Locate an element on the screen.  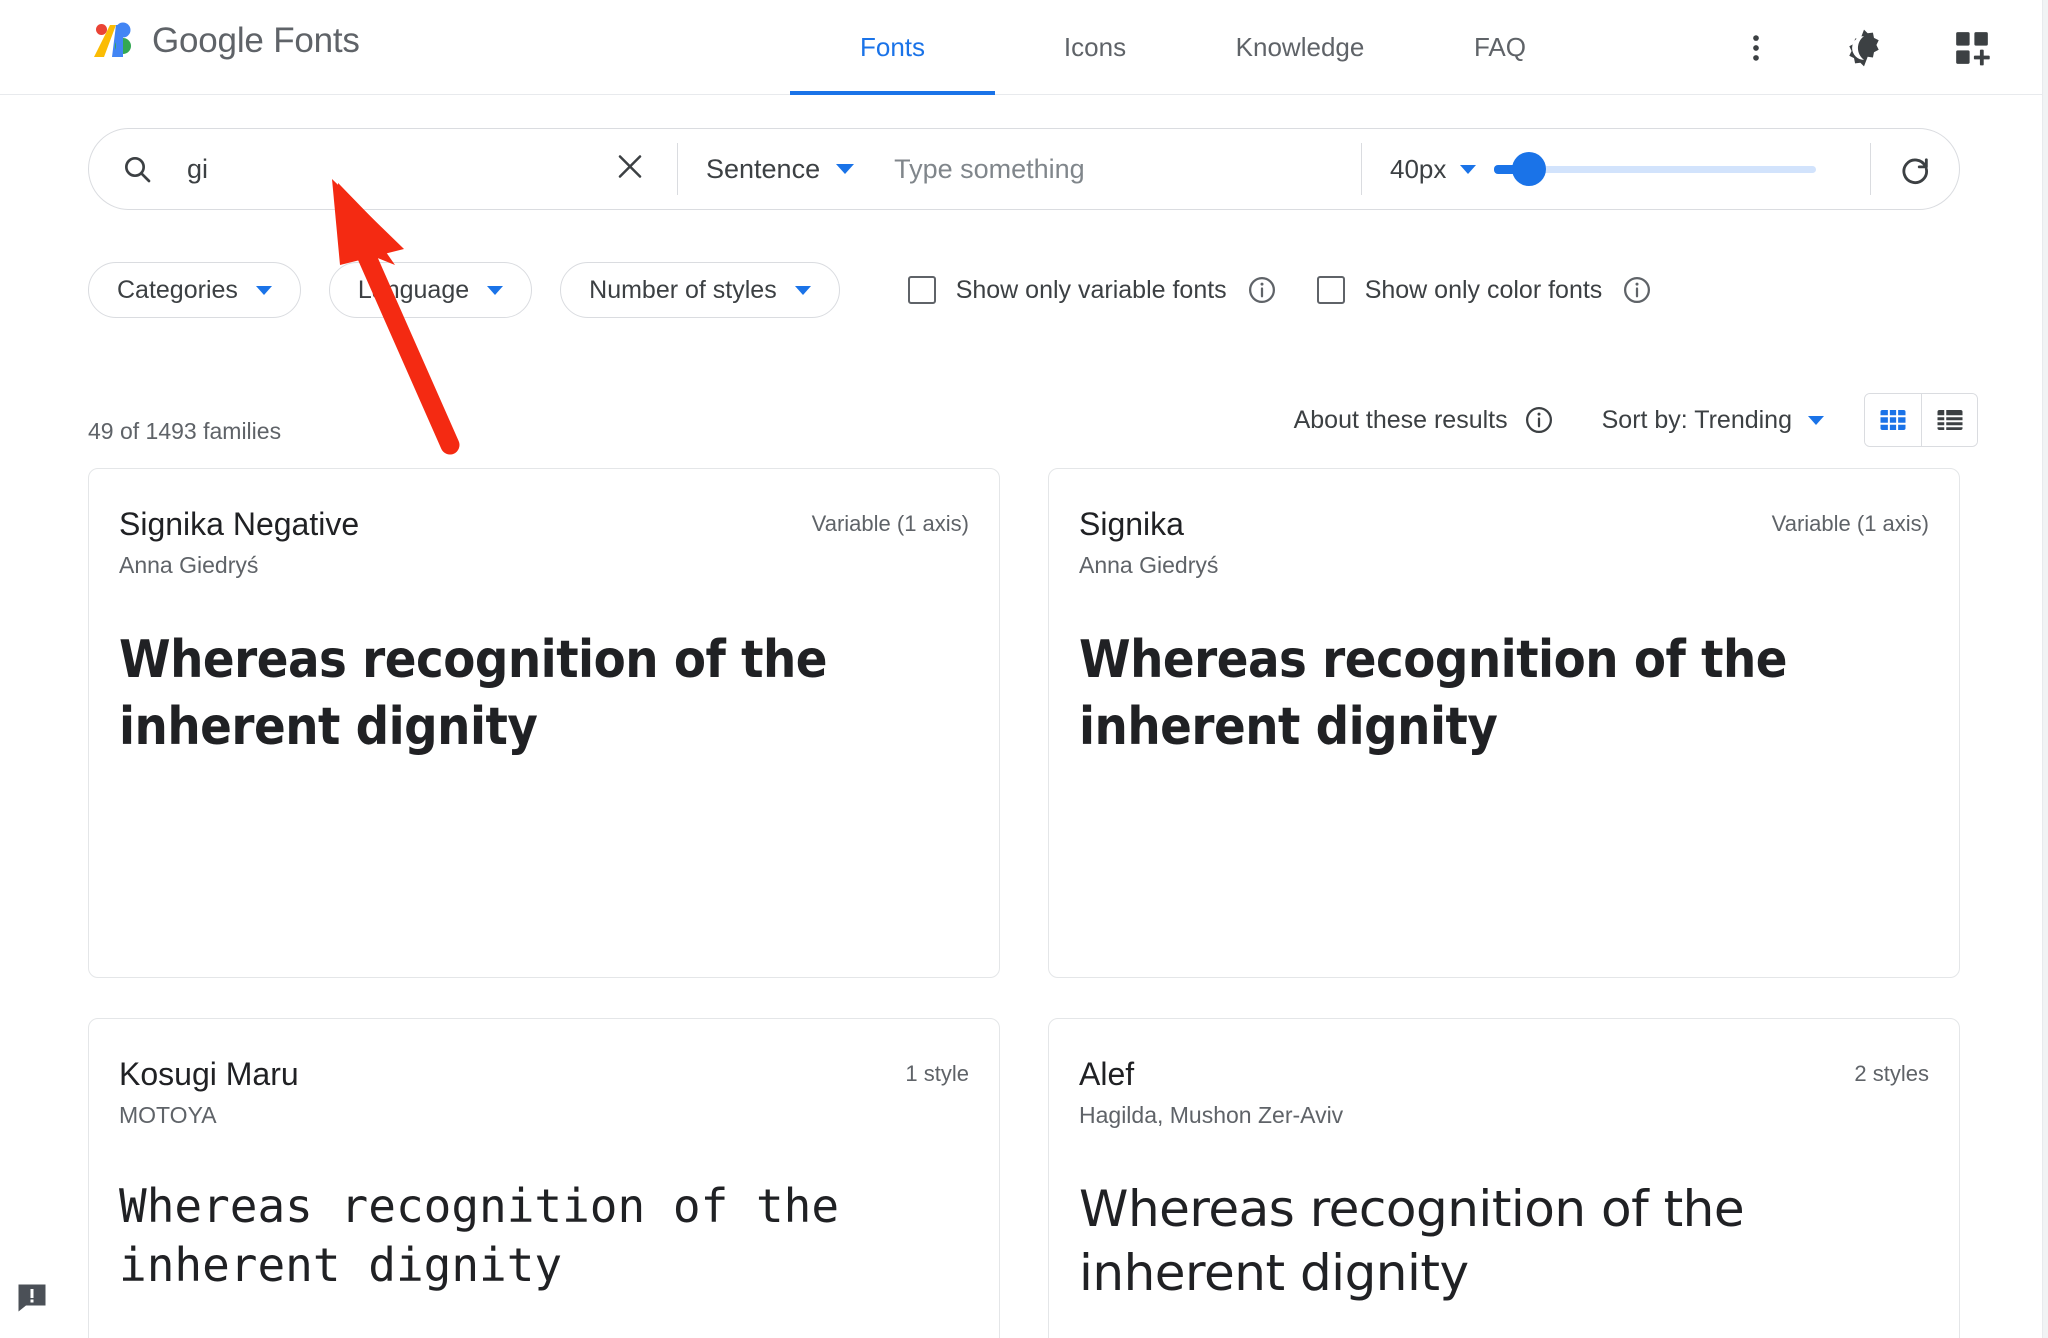
list-view-icon is located at coordinates (1949, 420).